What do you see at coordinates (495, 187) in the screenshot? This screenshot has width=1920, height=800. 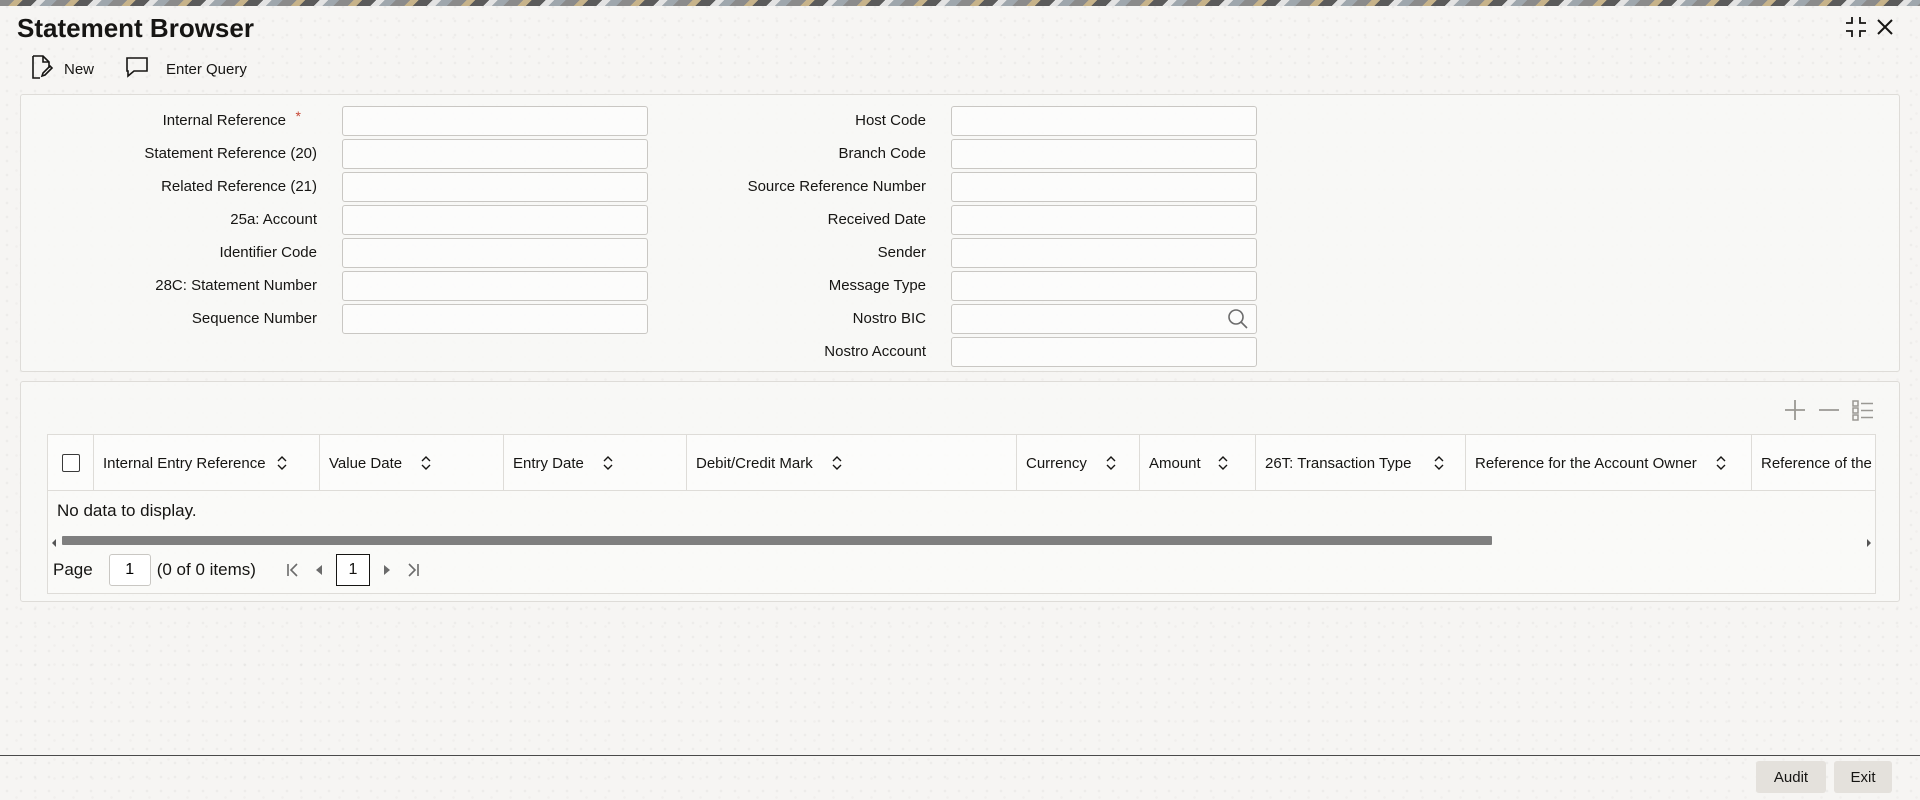 I see `related-reference-input` at bounding box center [495, 187].